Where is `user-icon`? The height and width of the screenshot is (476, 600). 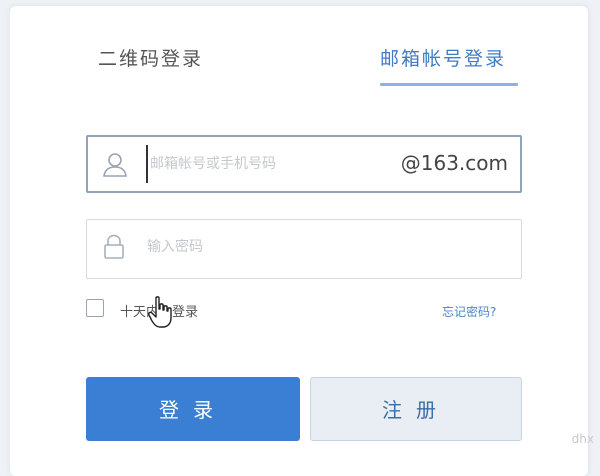 user-icon is located at coordinates (115, 164).